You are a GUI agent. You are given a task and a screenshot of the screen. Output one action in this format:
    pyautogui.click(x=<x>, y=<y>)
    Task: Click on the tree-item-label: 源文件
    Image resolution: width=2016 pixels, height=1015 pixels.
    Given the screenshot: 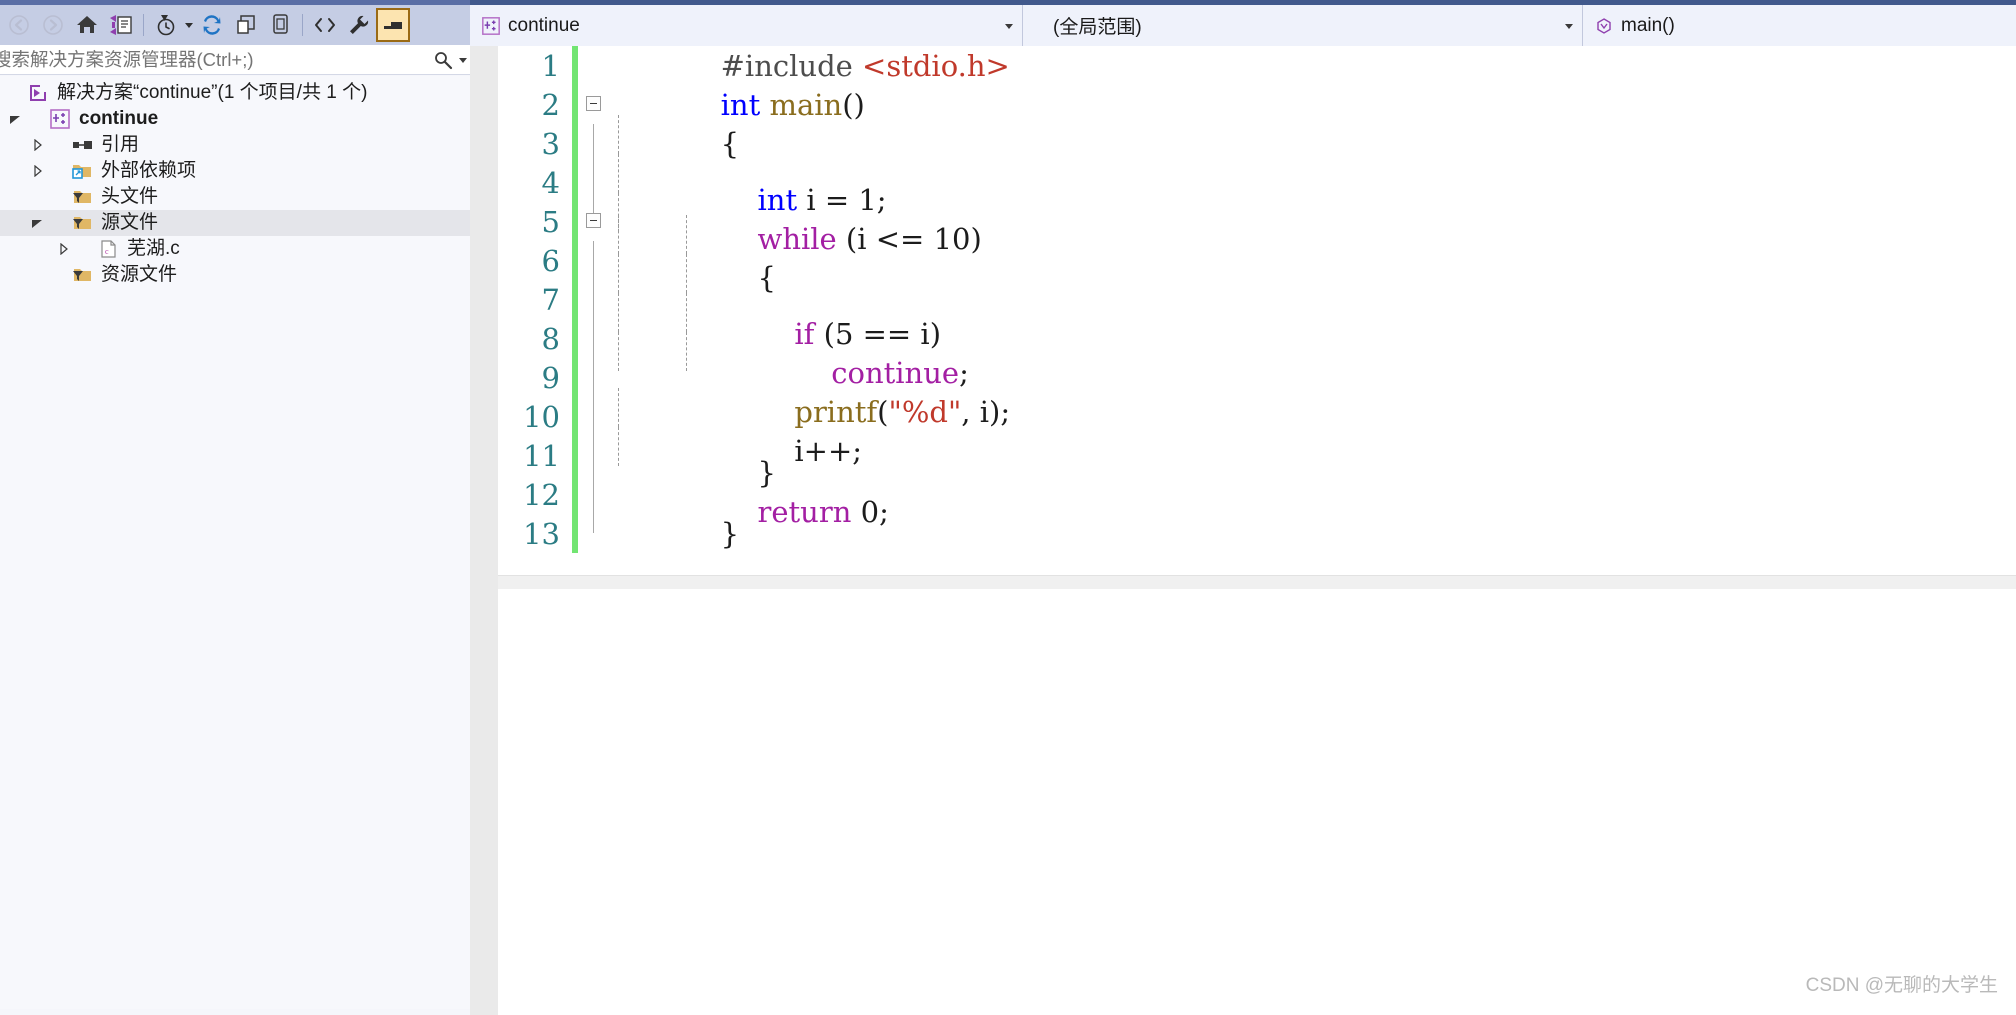 What is the action you would take?
    pyautogui.click(x=130, y=222)
    